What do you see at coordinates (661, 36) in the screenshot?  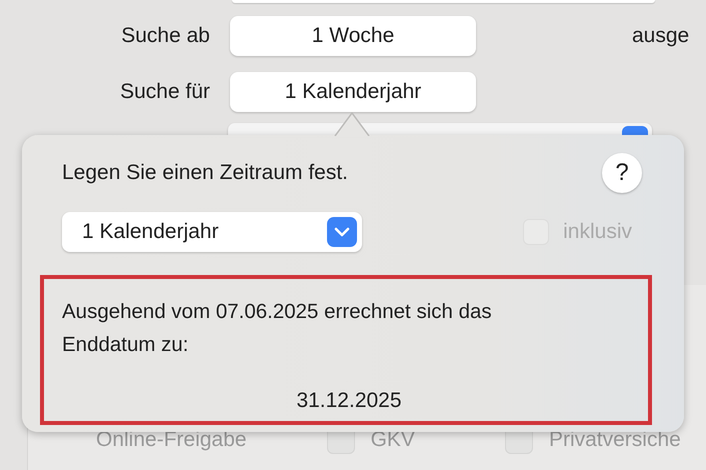 I see `field-label: ausge` at bounding box center [661, 36].